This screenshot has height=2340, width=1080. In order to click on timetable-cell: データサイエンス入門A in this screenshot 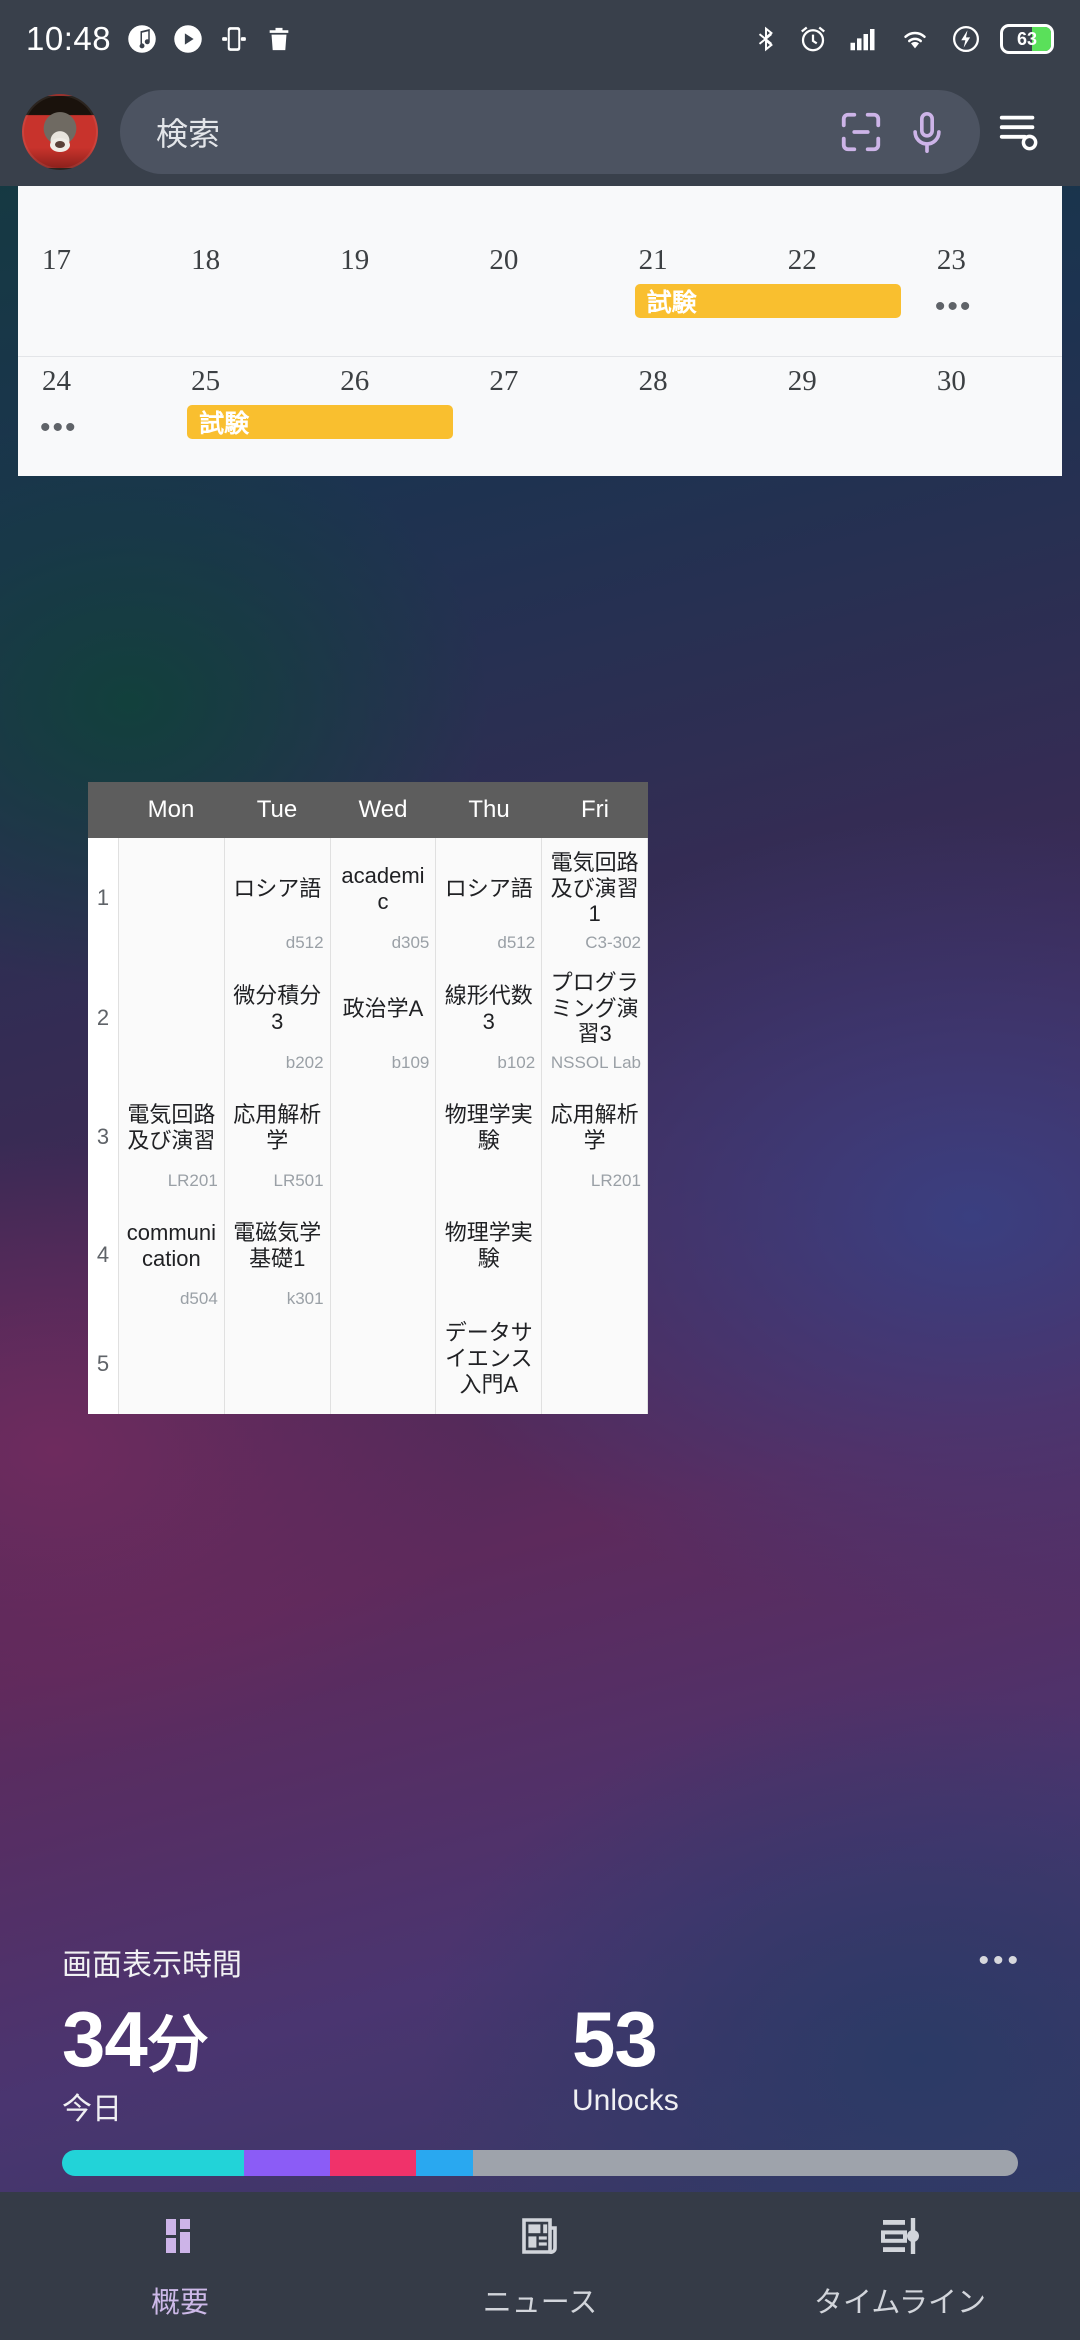, I will do `click(488, 1364)`.